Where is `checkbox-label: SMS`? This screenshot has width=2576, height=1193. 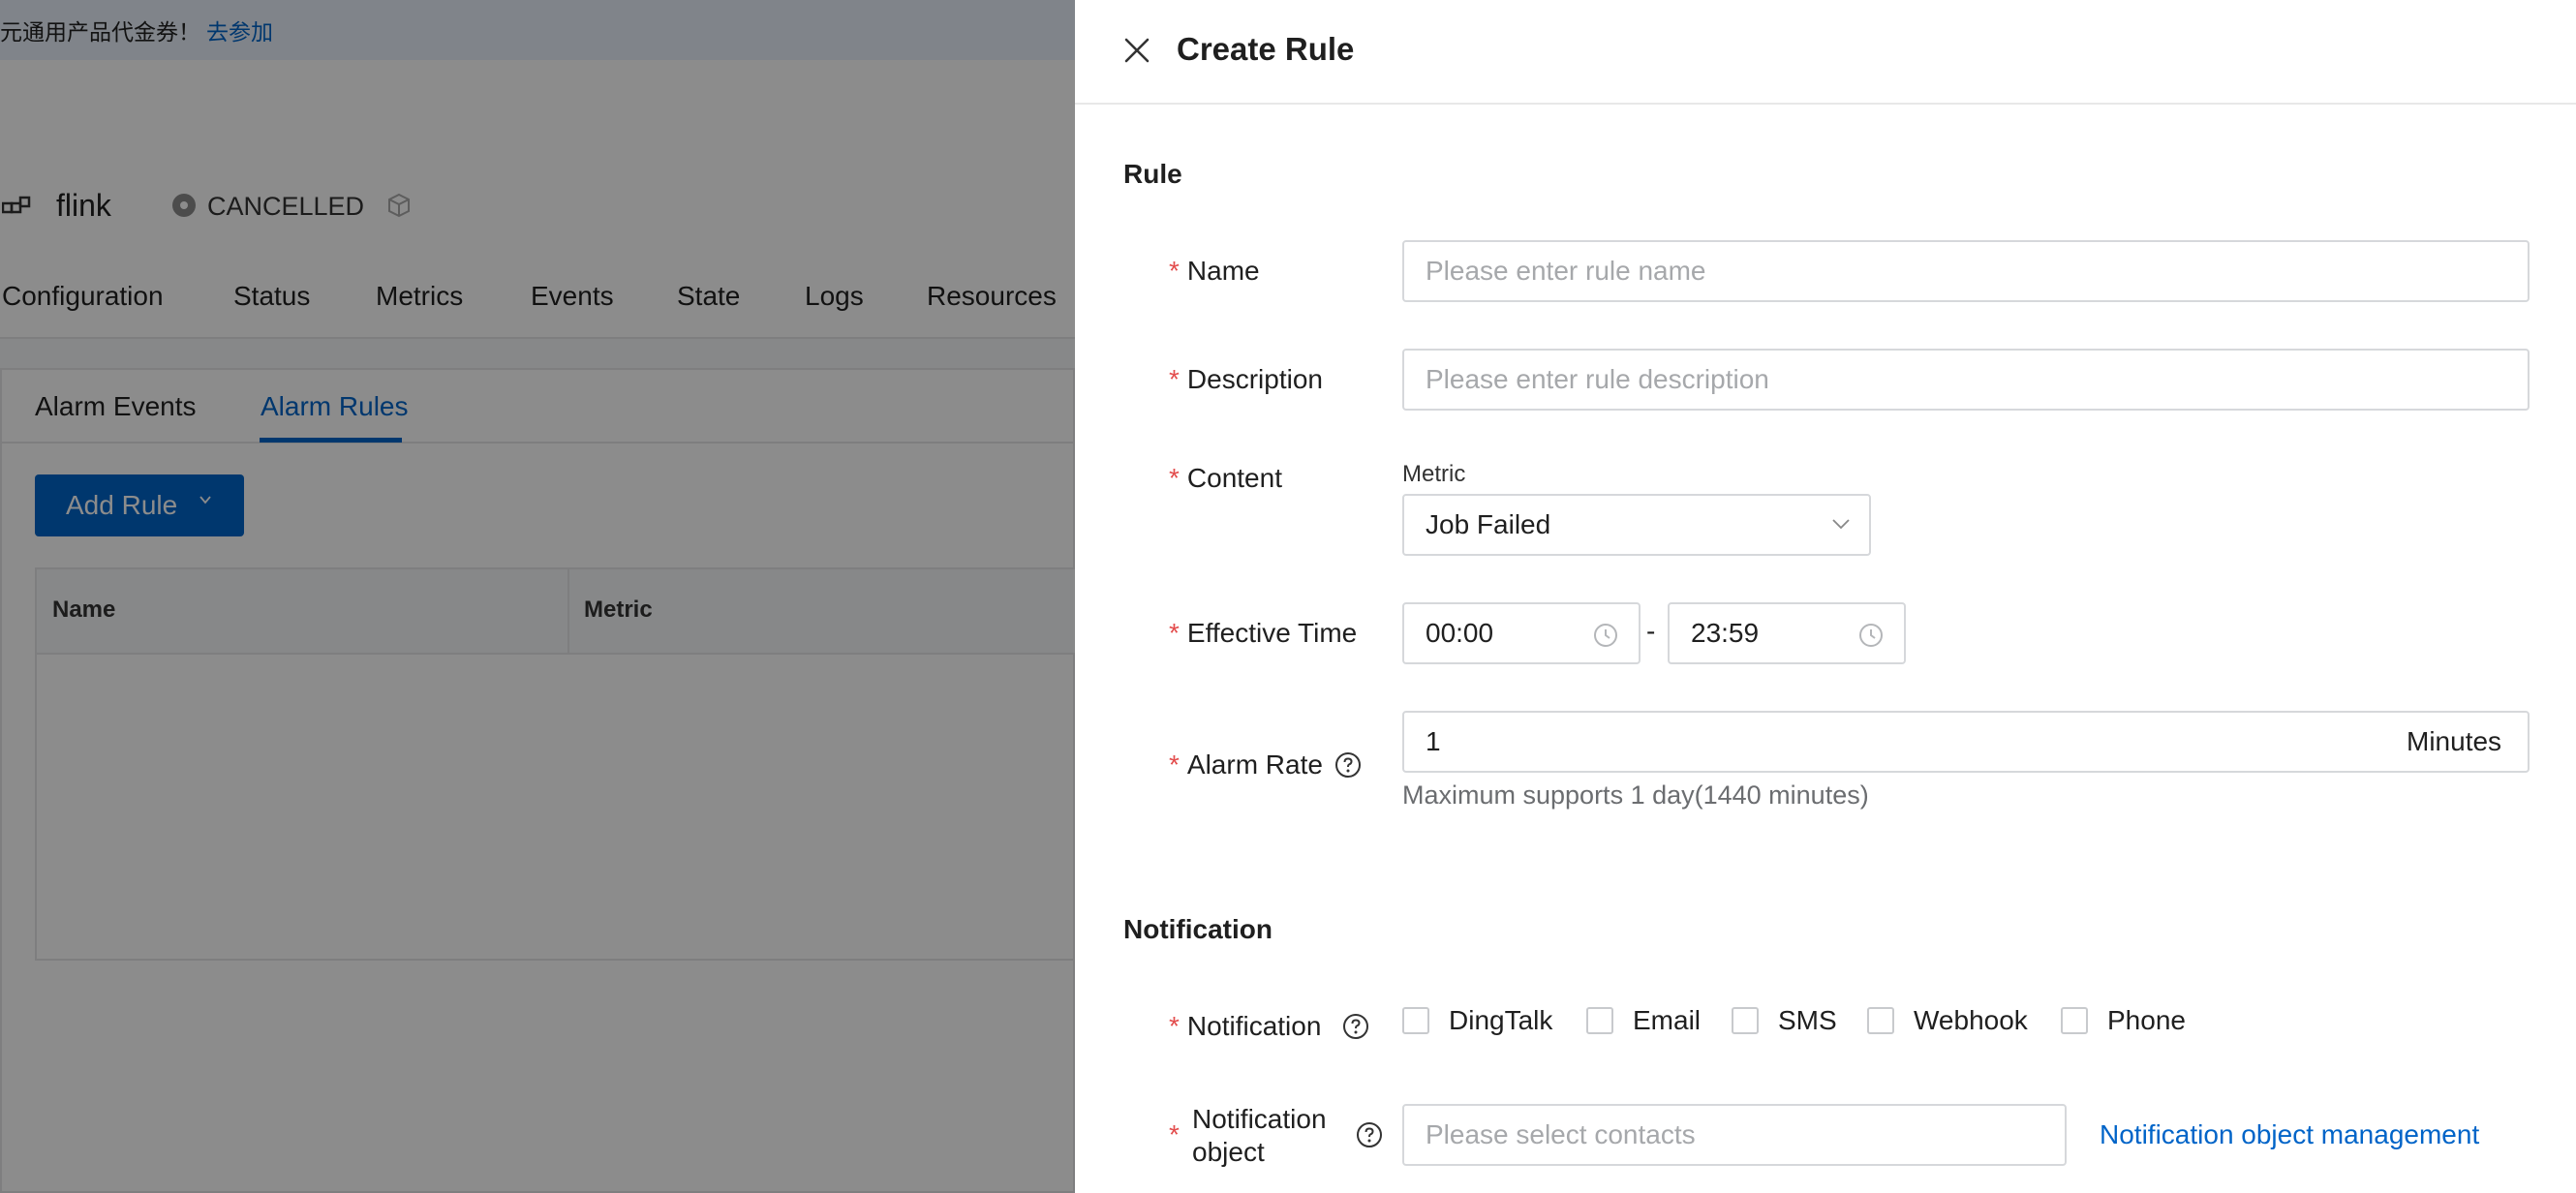
checkbox-label: SMS is located at coordinates (1807, 1020).